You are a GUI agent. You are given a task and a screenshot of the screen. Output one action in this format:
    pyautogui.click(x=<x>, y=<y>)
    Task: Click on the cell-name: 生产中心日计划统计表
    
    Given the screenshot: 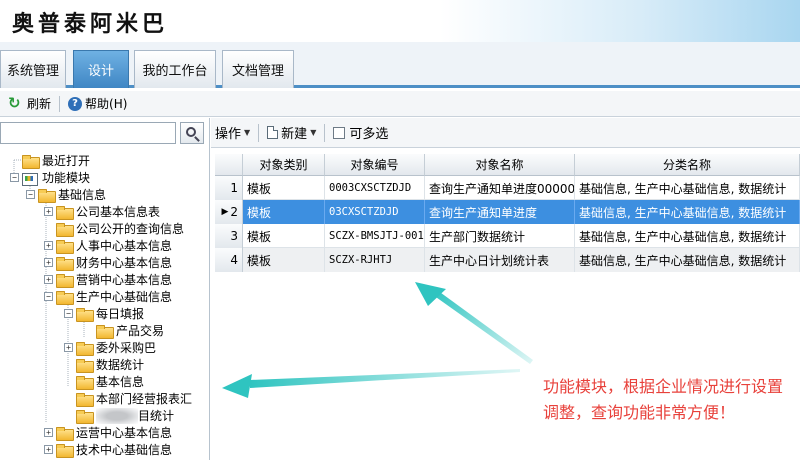 What is the action you would take?
    pyautogui.click(x=500, y=260)
    